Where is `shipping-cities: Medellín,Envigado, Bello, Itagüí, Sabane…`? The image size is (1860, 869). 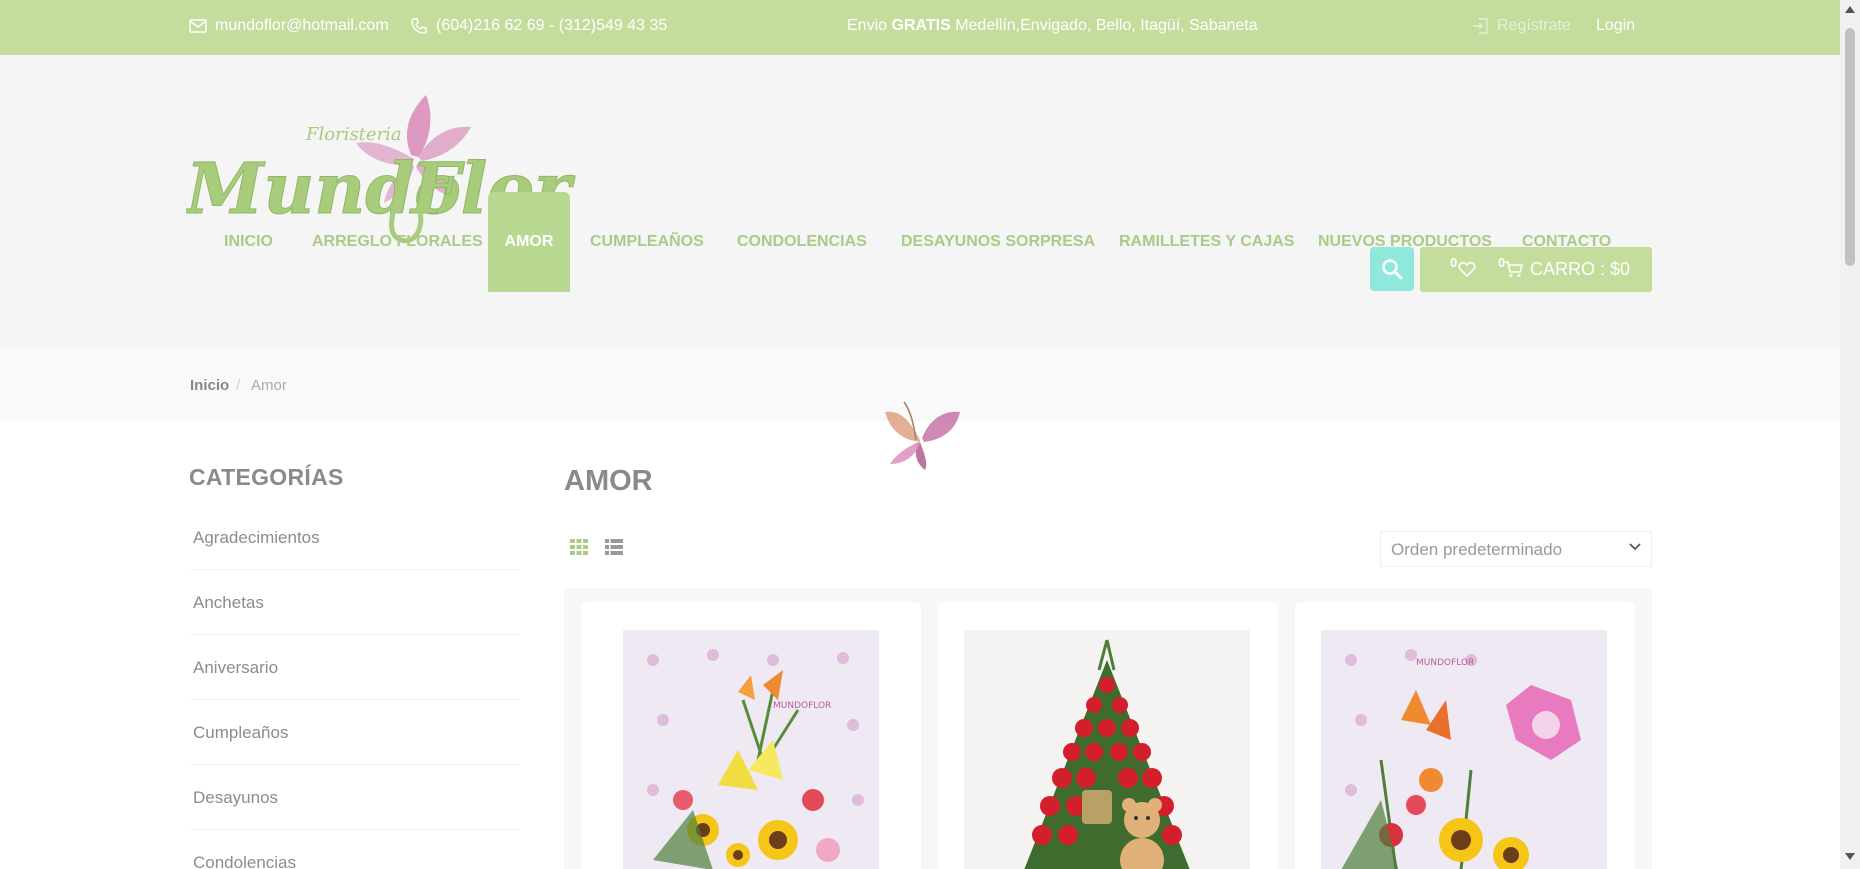 shipping-cities: Medellín,Envigado, Bello, Itagüí, Sabane… is located at coordinates (1106, 25).